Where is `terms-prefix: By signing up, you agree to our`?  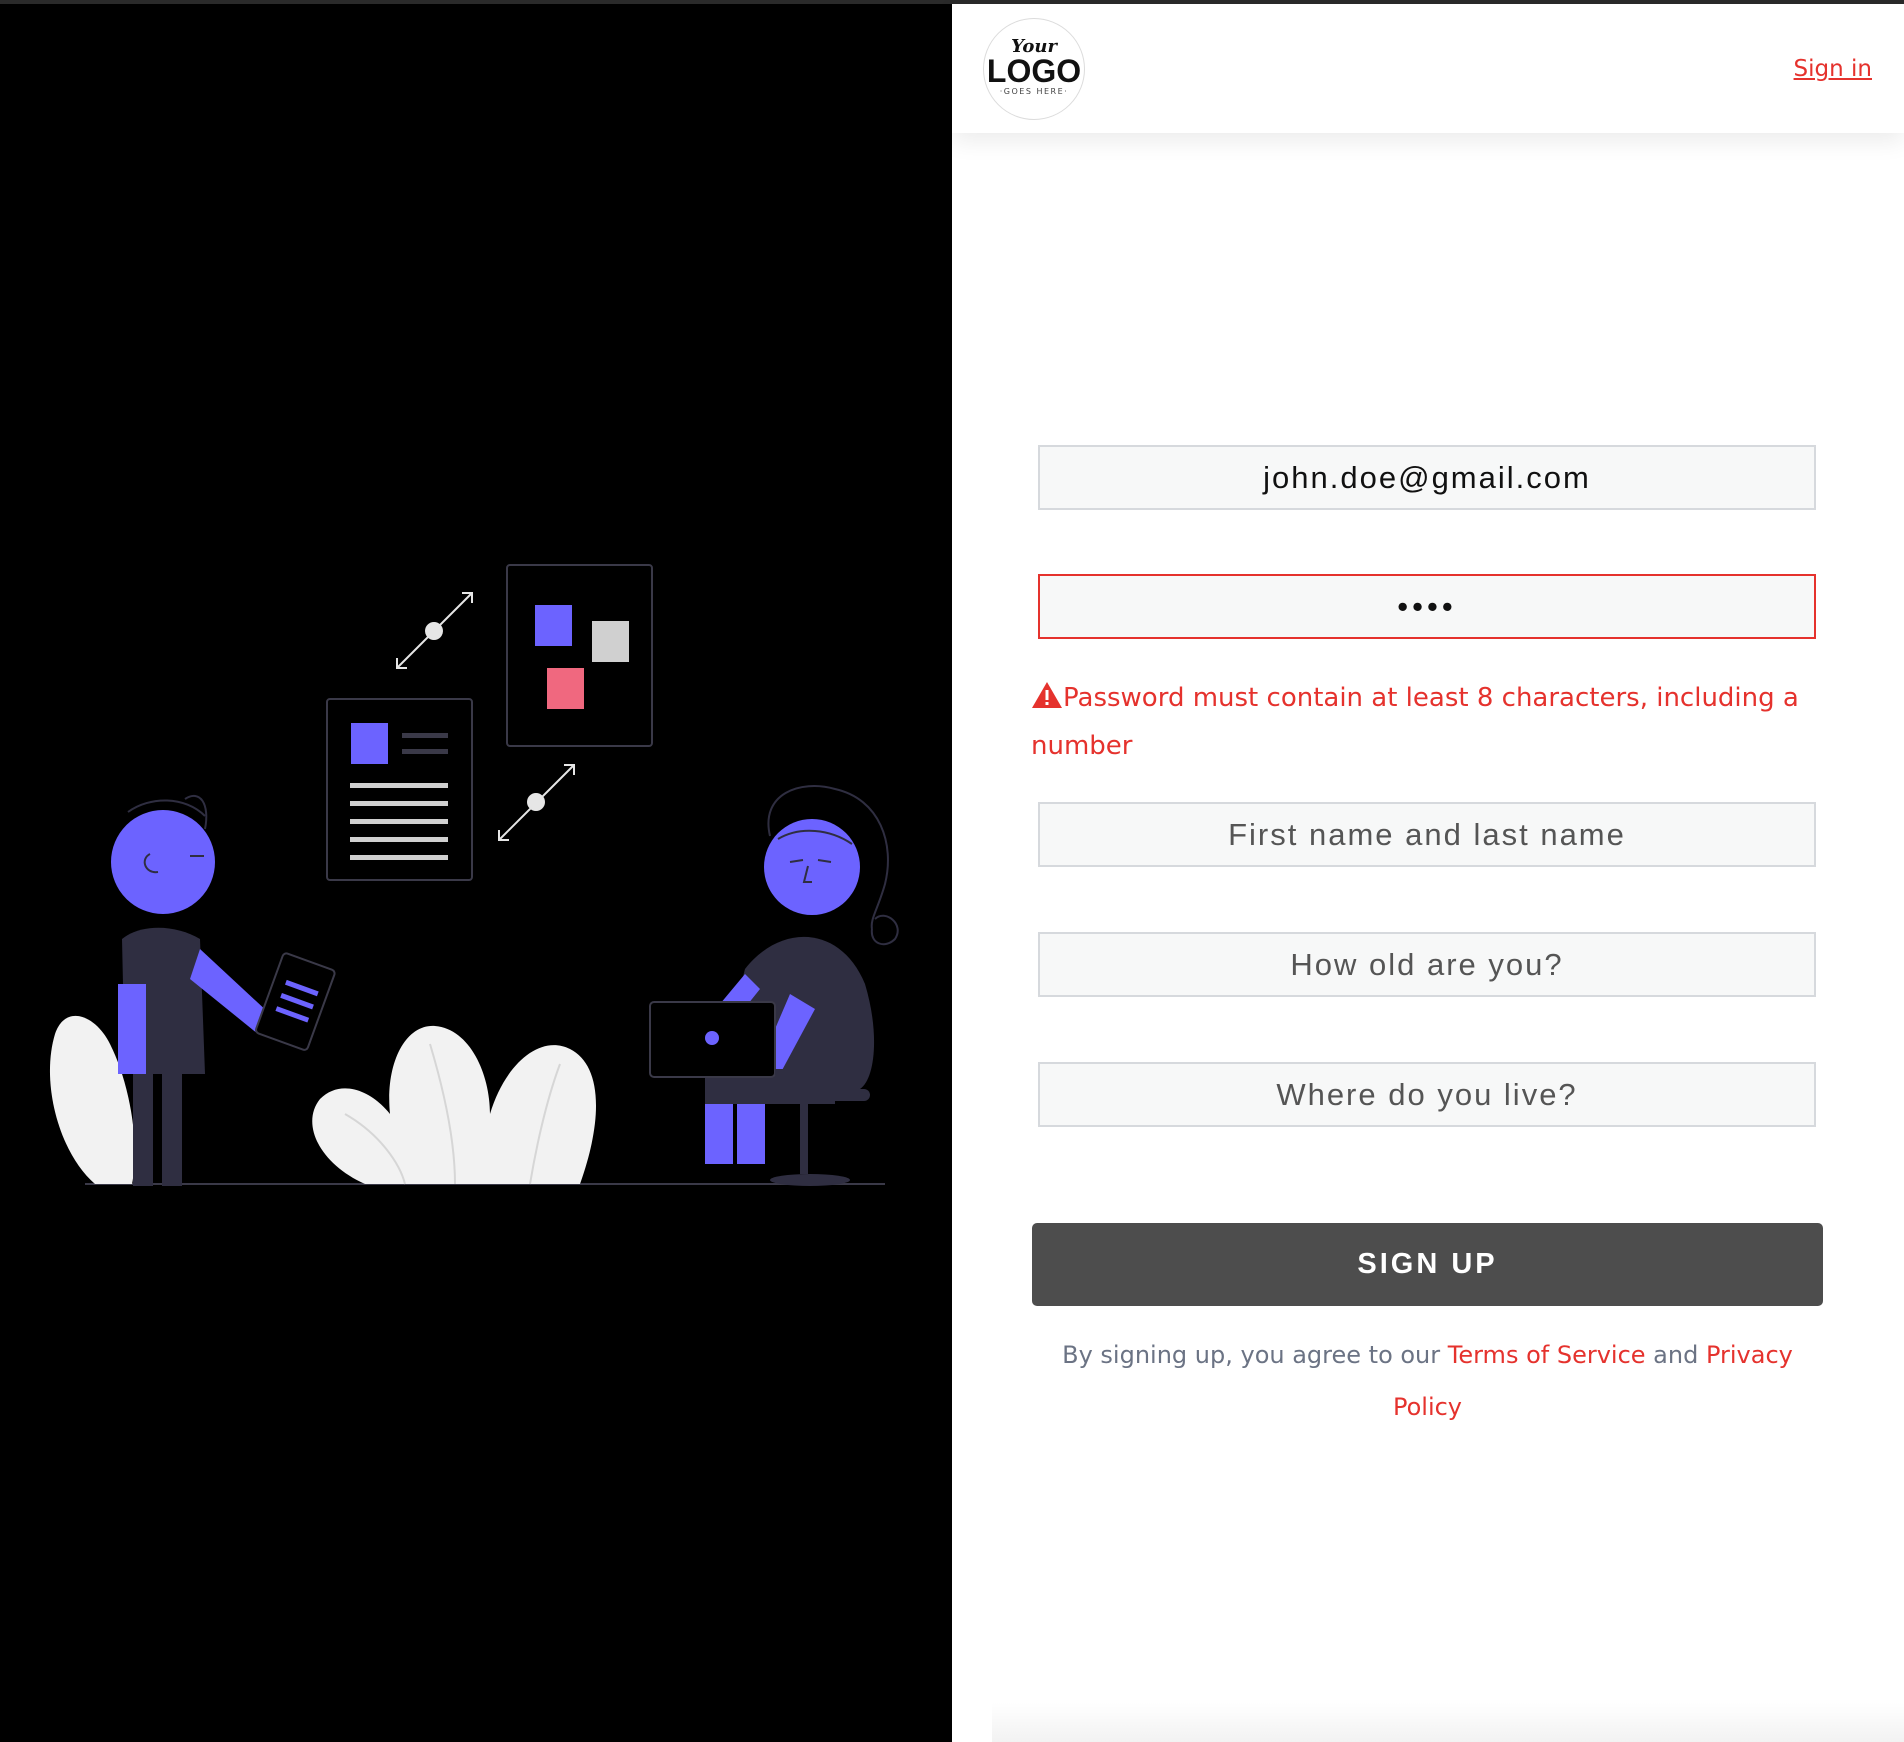 terms-prefix: By signing up, you agree to our is located at coordinates (1255, 1355).